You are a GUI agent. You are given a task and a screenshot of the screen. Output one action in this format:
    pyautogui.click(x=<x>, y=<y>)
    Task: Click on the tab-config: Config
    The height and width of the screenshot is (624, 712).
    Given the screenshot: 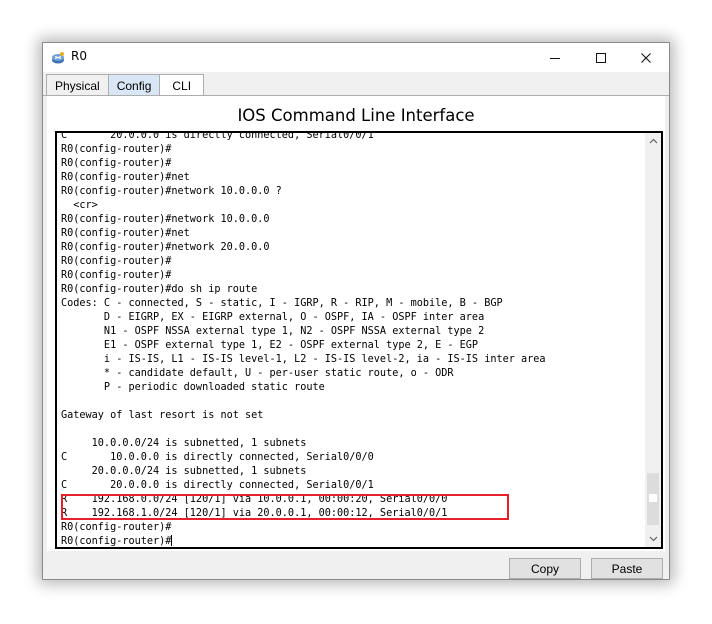 What is the action you would take?
    pyautogui.click(x=134, y=85)
    